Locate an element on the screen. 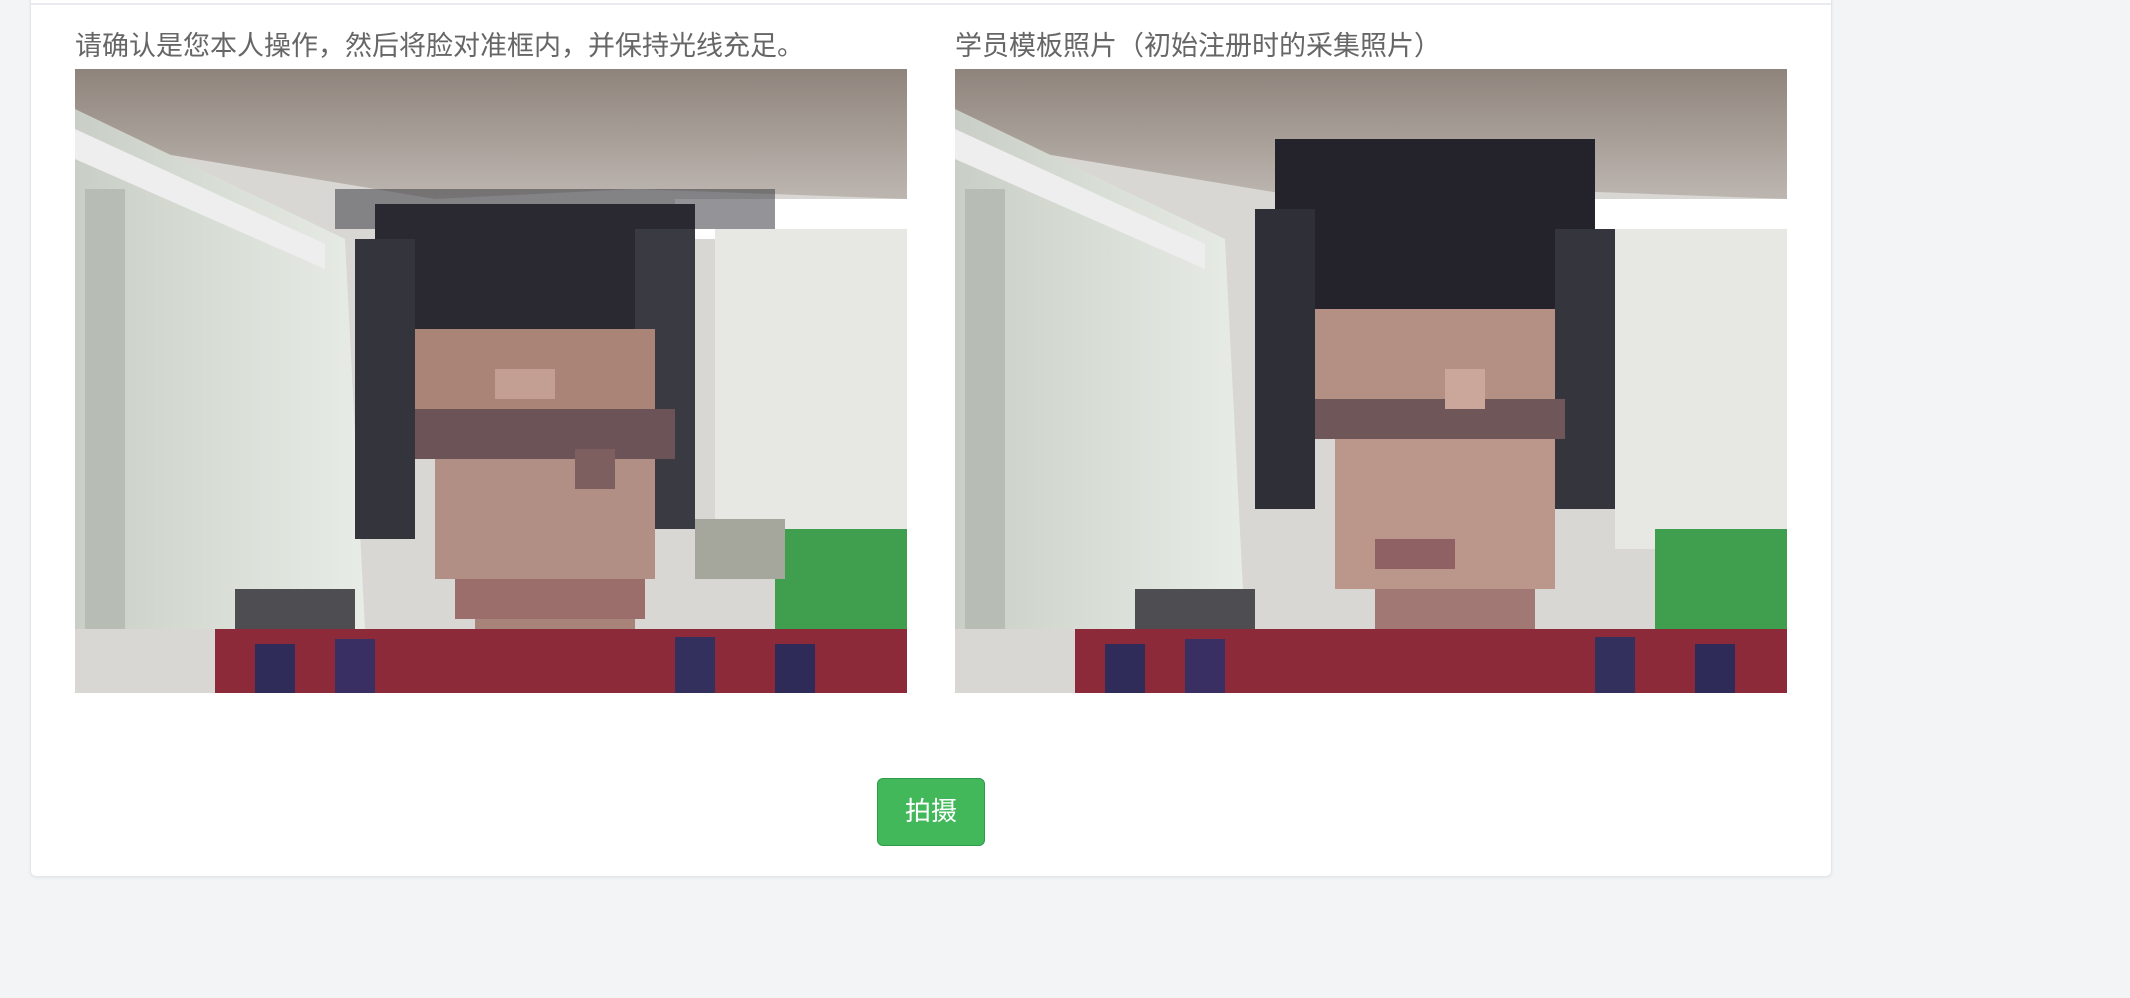 This screenshot has height=998, width=2130. capture-button-row: 拍摄 is located at coordinates (931, 812).